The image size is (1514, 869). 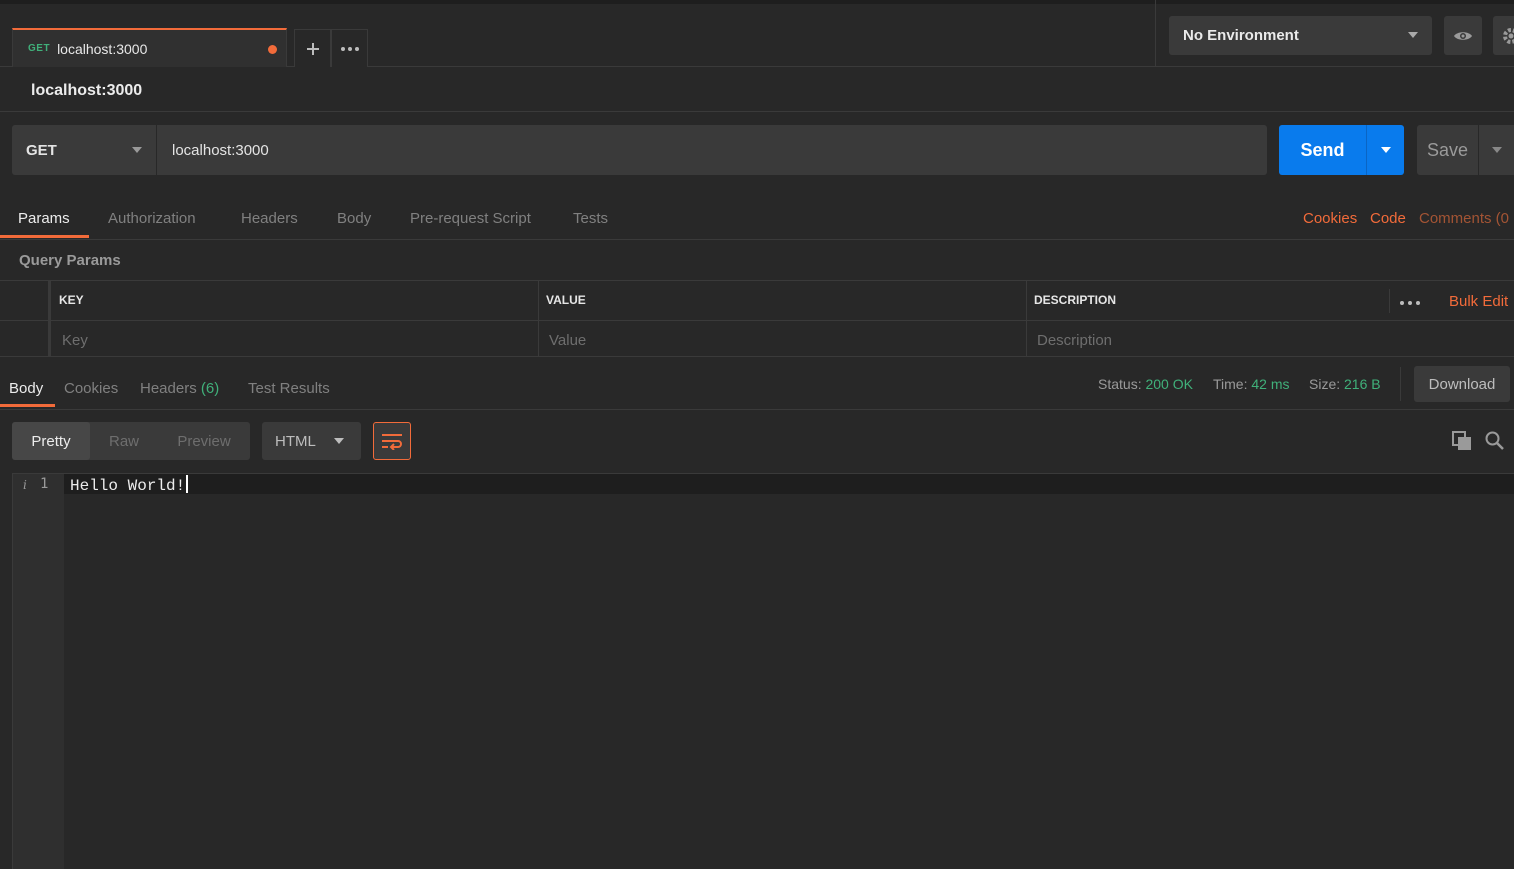 What do you see at coordinates (1461, 440) in the screenshot?
I see `copy-icon` at bounding box center [1461, 440].